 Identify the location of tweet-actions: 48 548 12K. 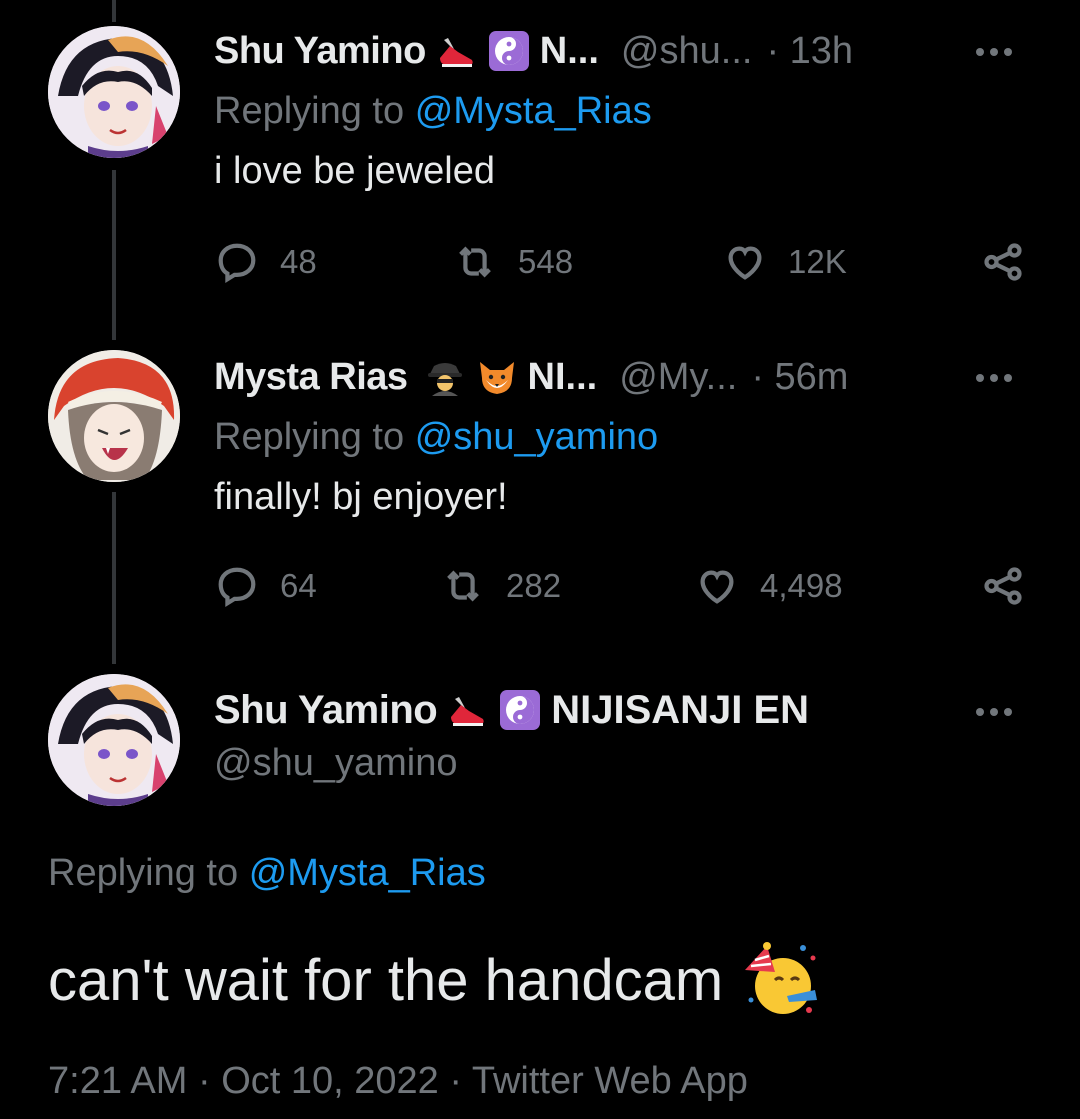
(622, 262).